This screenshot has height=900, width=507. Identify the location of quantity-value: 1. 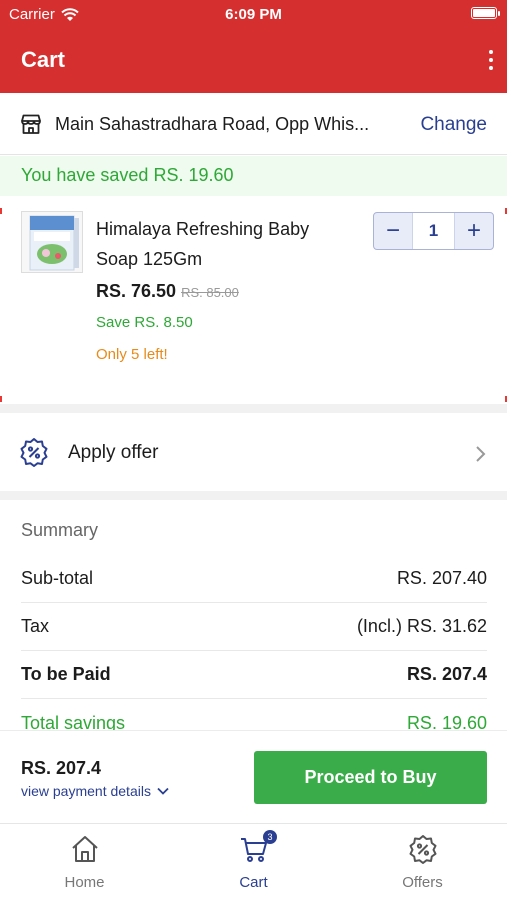
(433, 231).